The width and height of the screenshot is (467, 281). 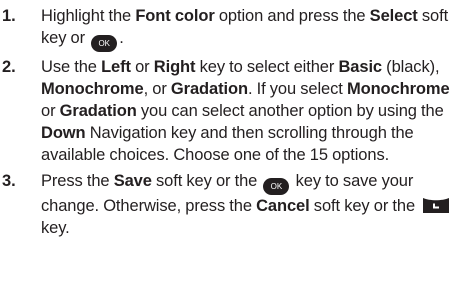 I want to click on clear-key-shape, so click(x=436, y=205).